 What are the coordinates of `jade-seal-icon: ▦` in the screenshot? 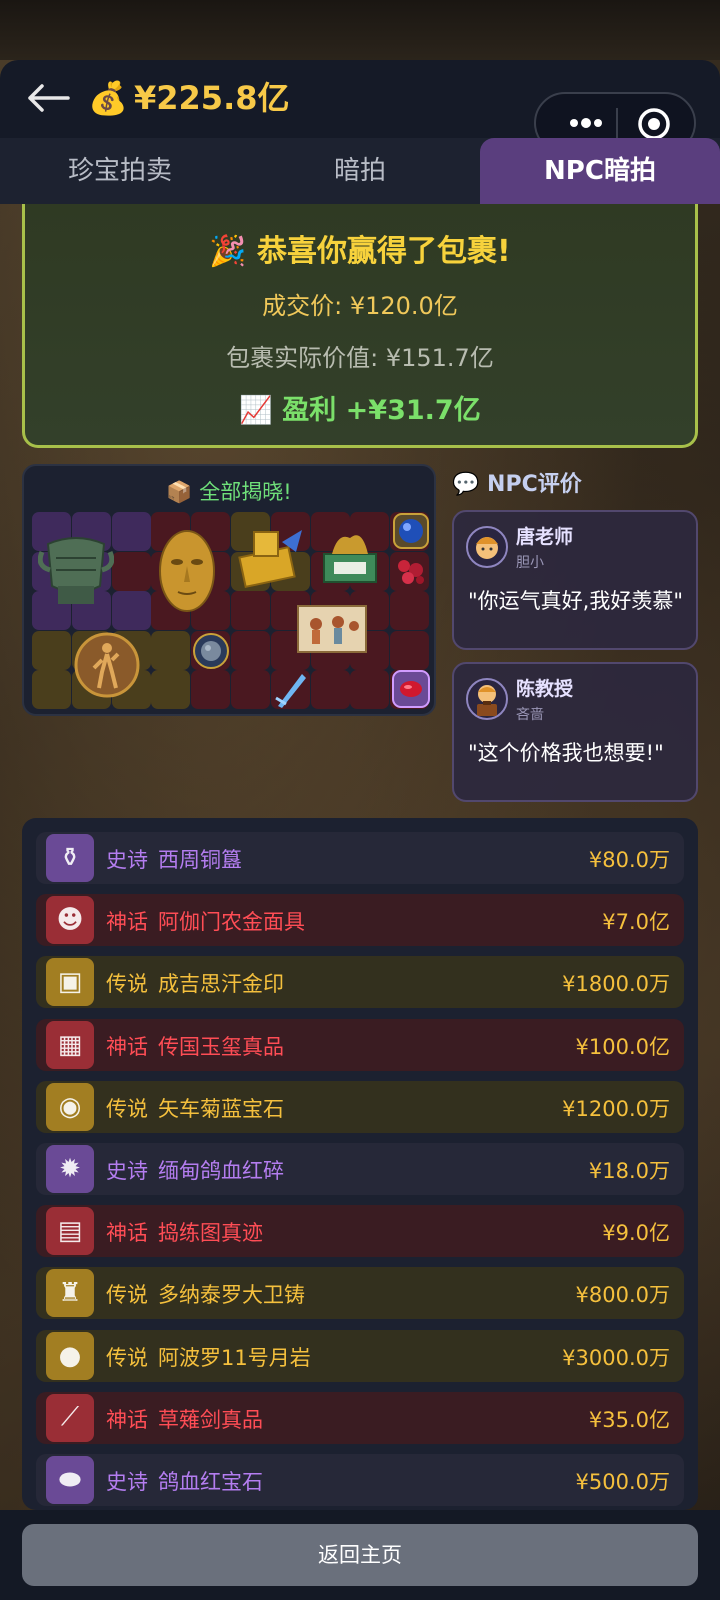 It's located at (70, 1044).